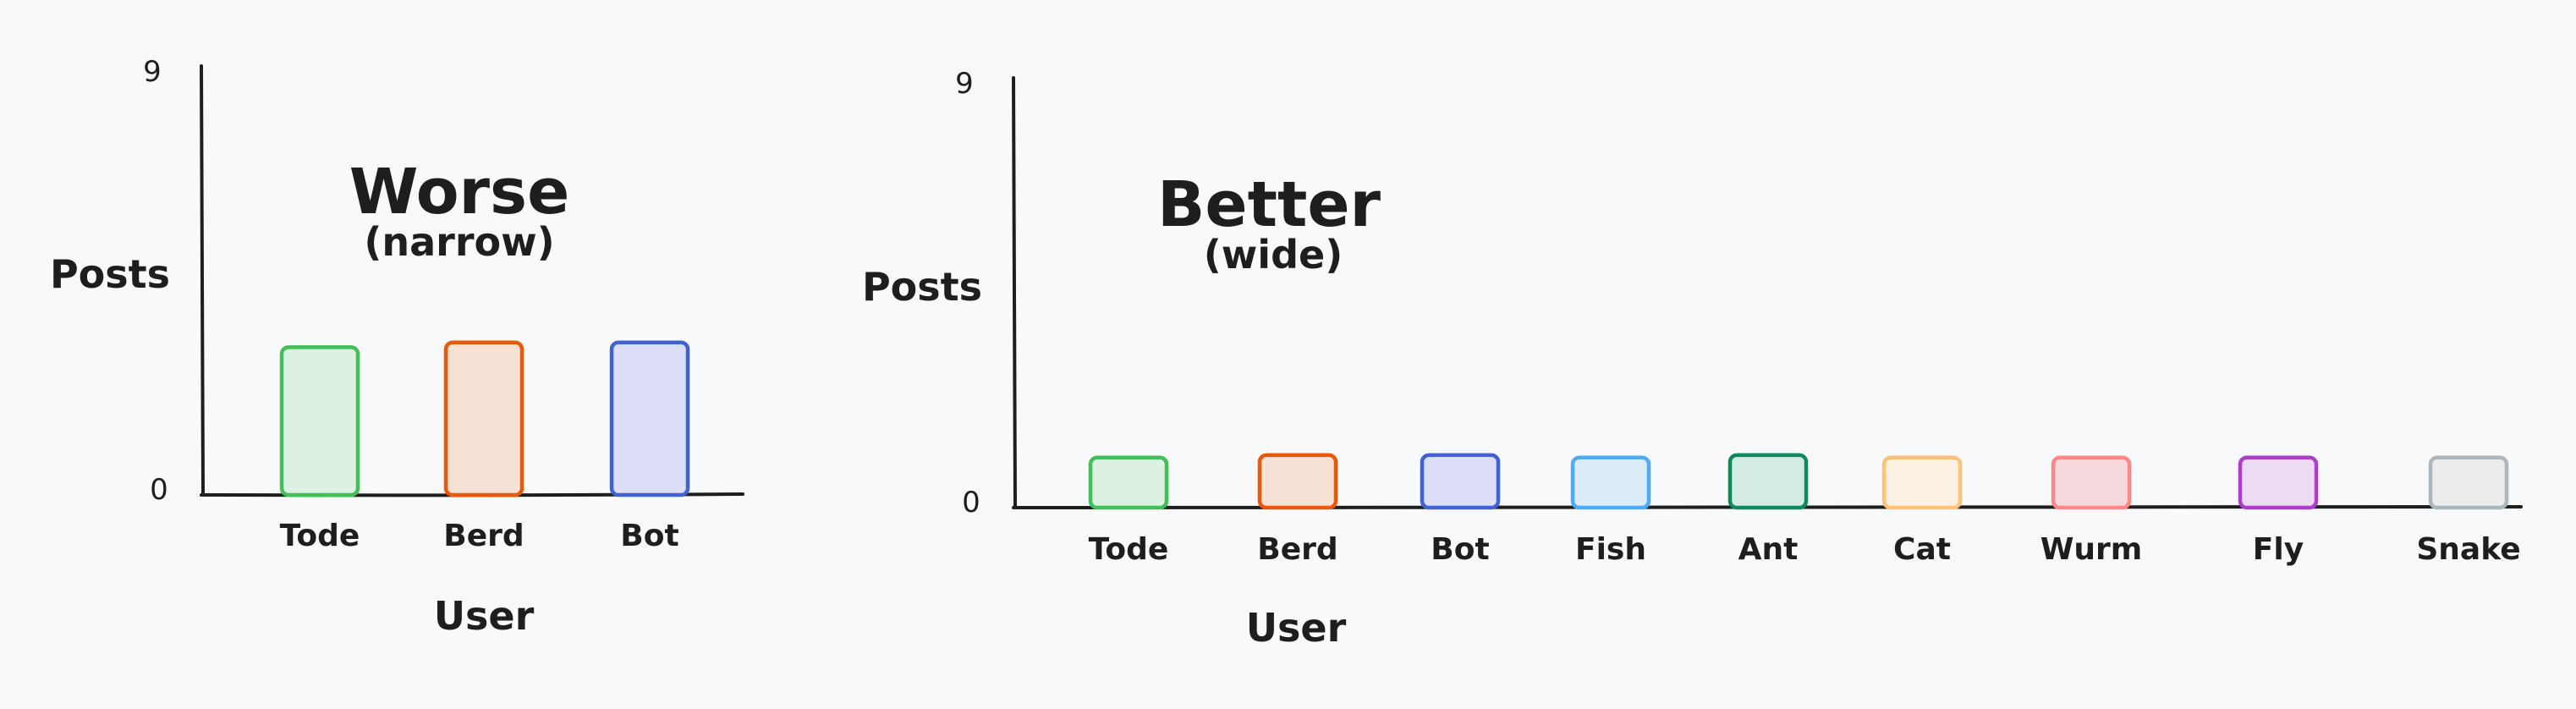 The image size is (2576, 709). What do you see at coordinates (2468, 482) in the screenshot?
I see `bar-snake` at bounding box center [2468, 482].